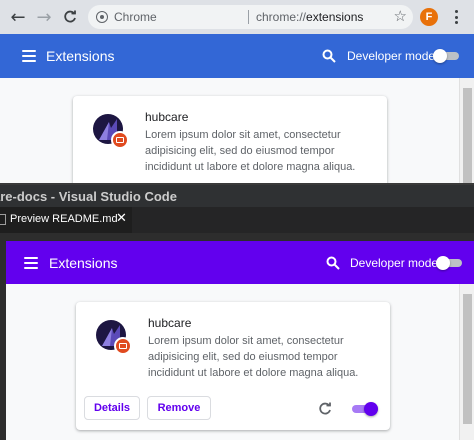  I want to click on preview-icon, so click(3, 219).